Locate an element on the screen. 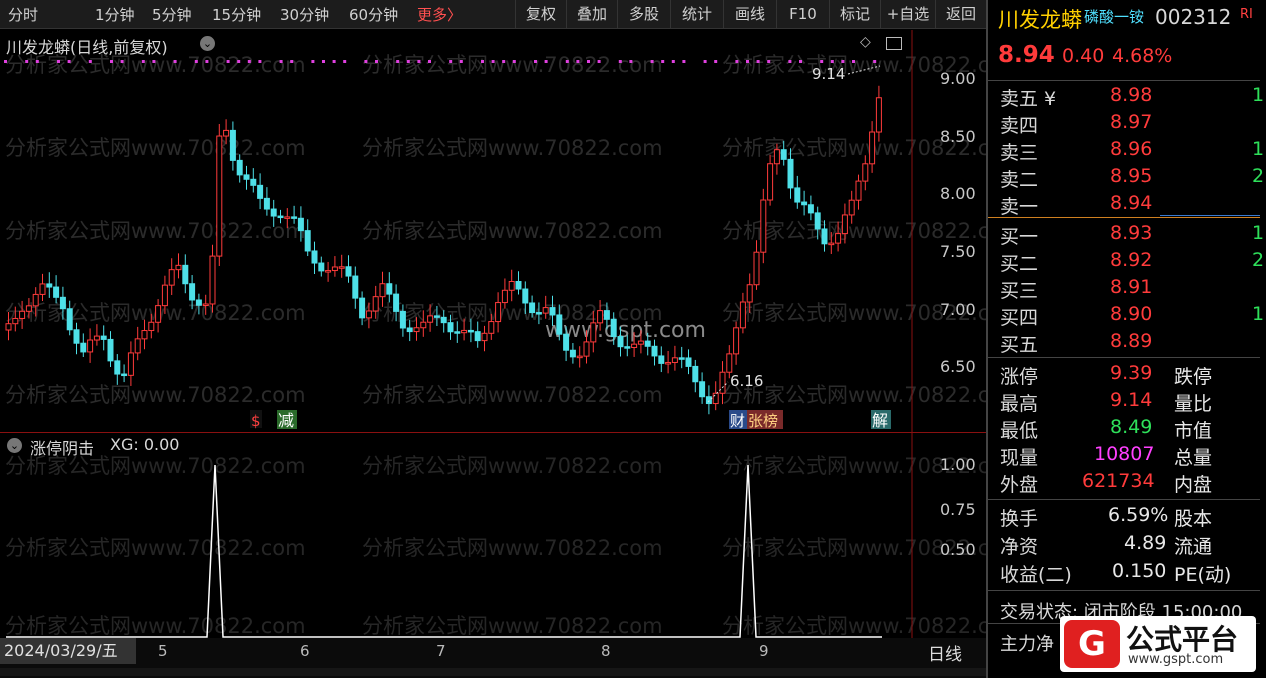  period-5min: 5分钟 is located at coordinates (172, 14).